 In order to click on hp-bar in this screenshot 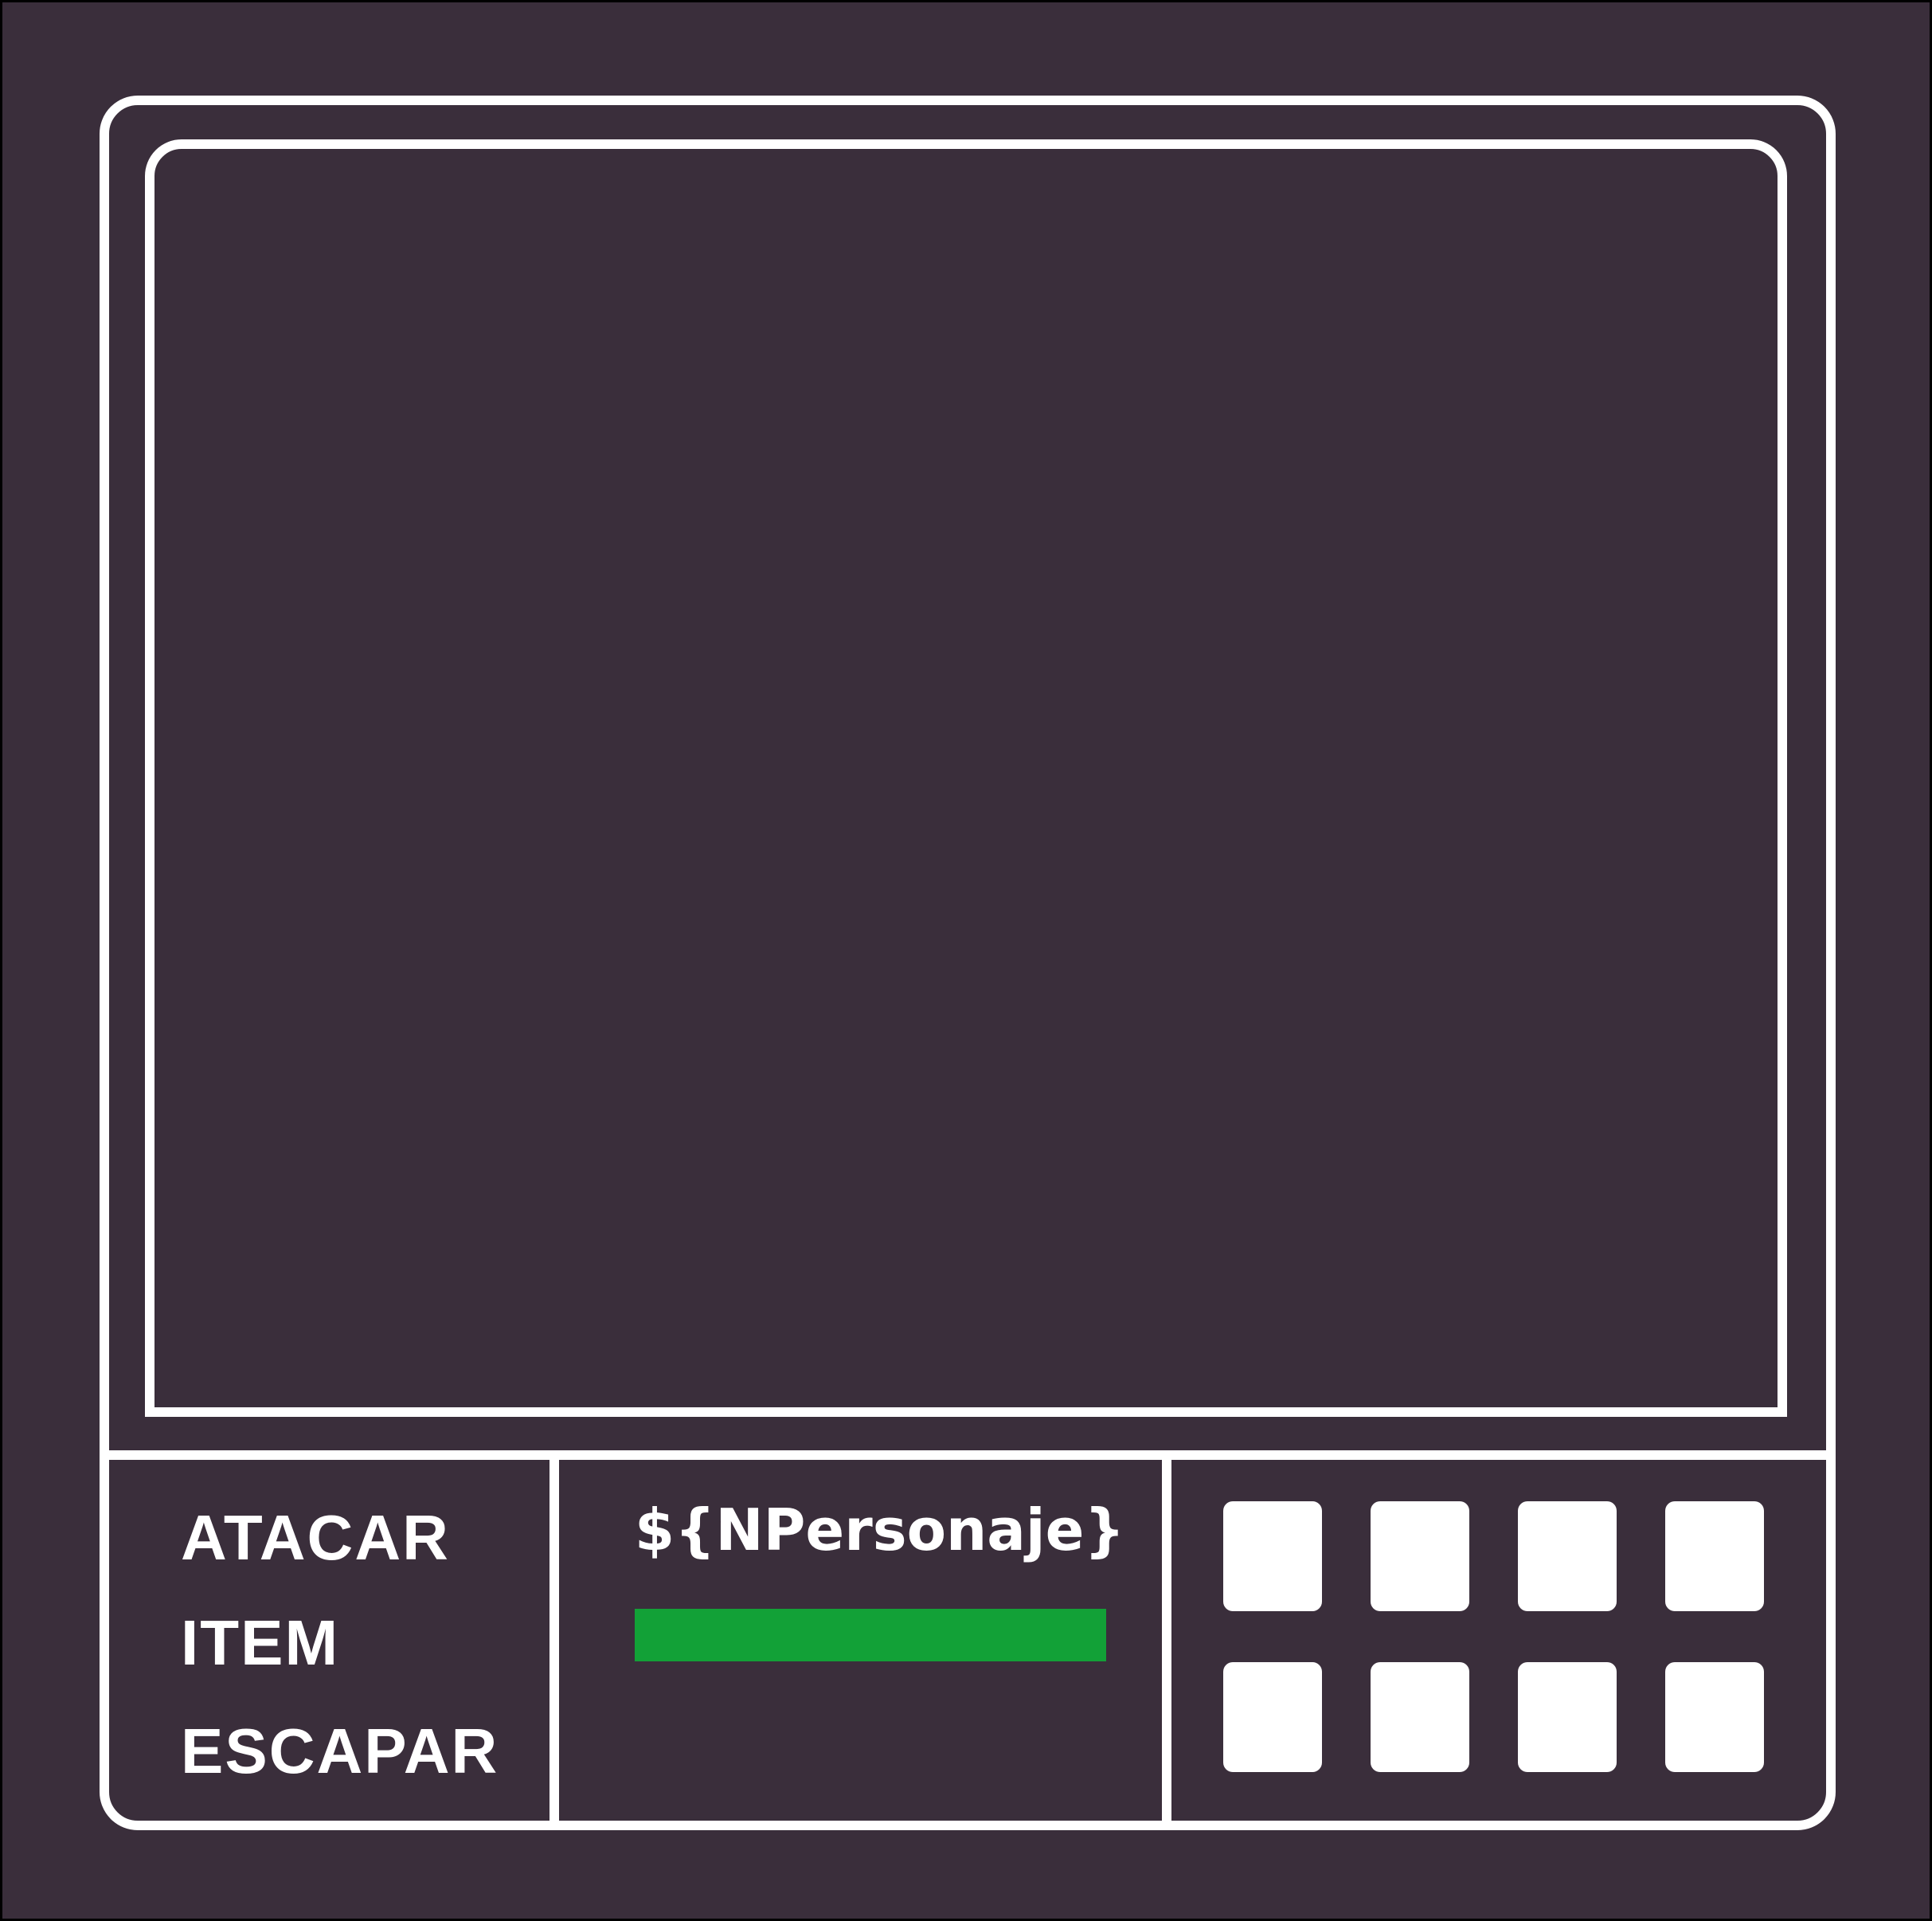, I will do `click(870, 1635)`.